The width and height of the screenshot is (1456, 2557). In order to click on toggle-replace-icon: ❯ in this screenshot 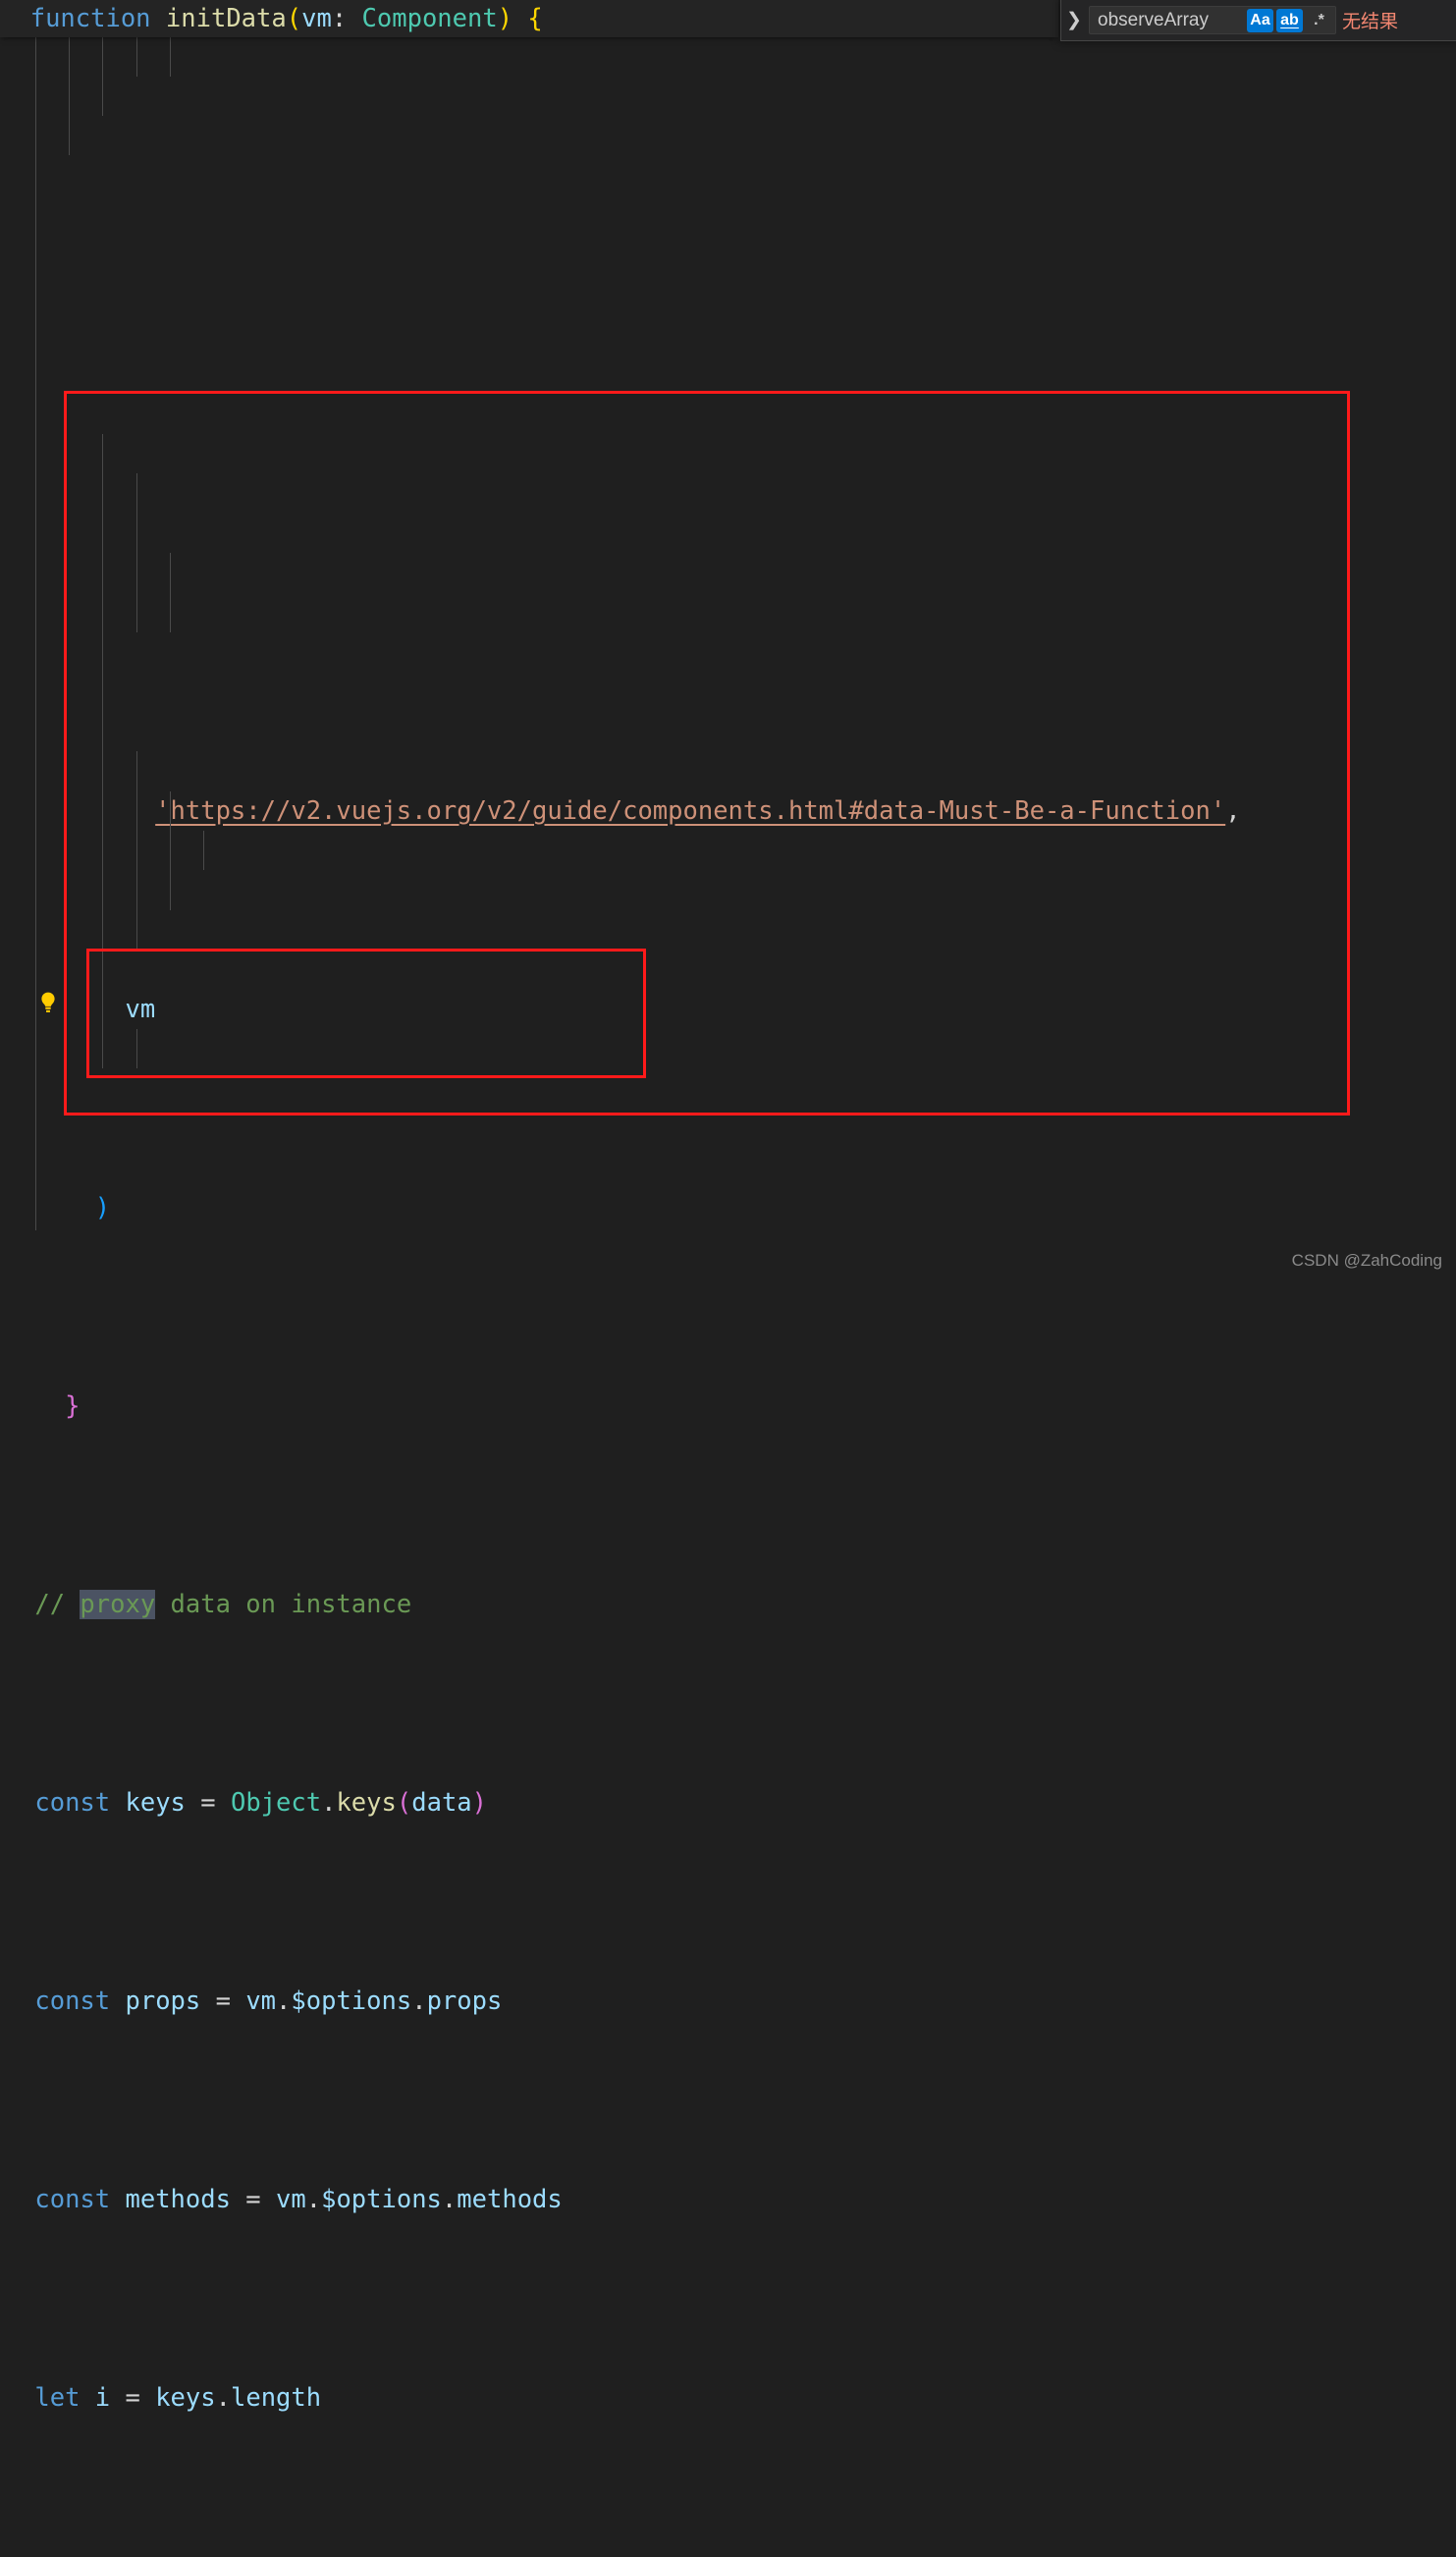, I will do `click(1074, 20)`.